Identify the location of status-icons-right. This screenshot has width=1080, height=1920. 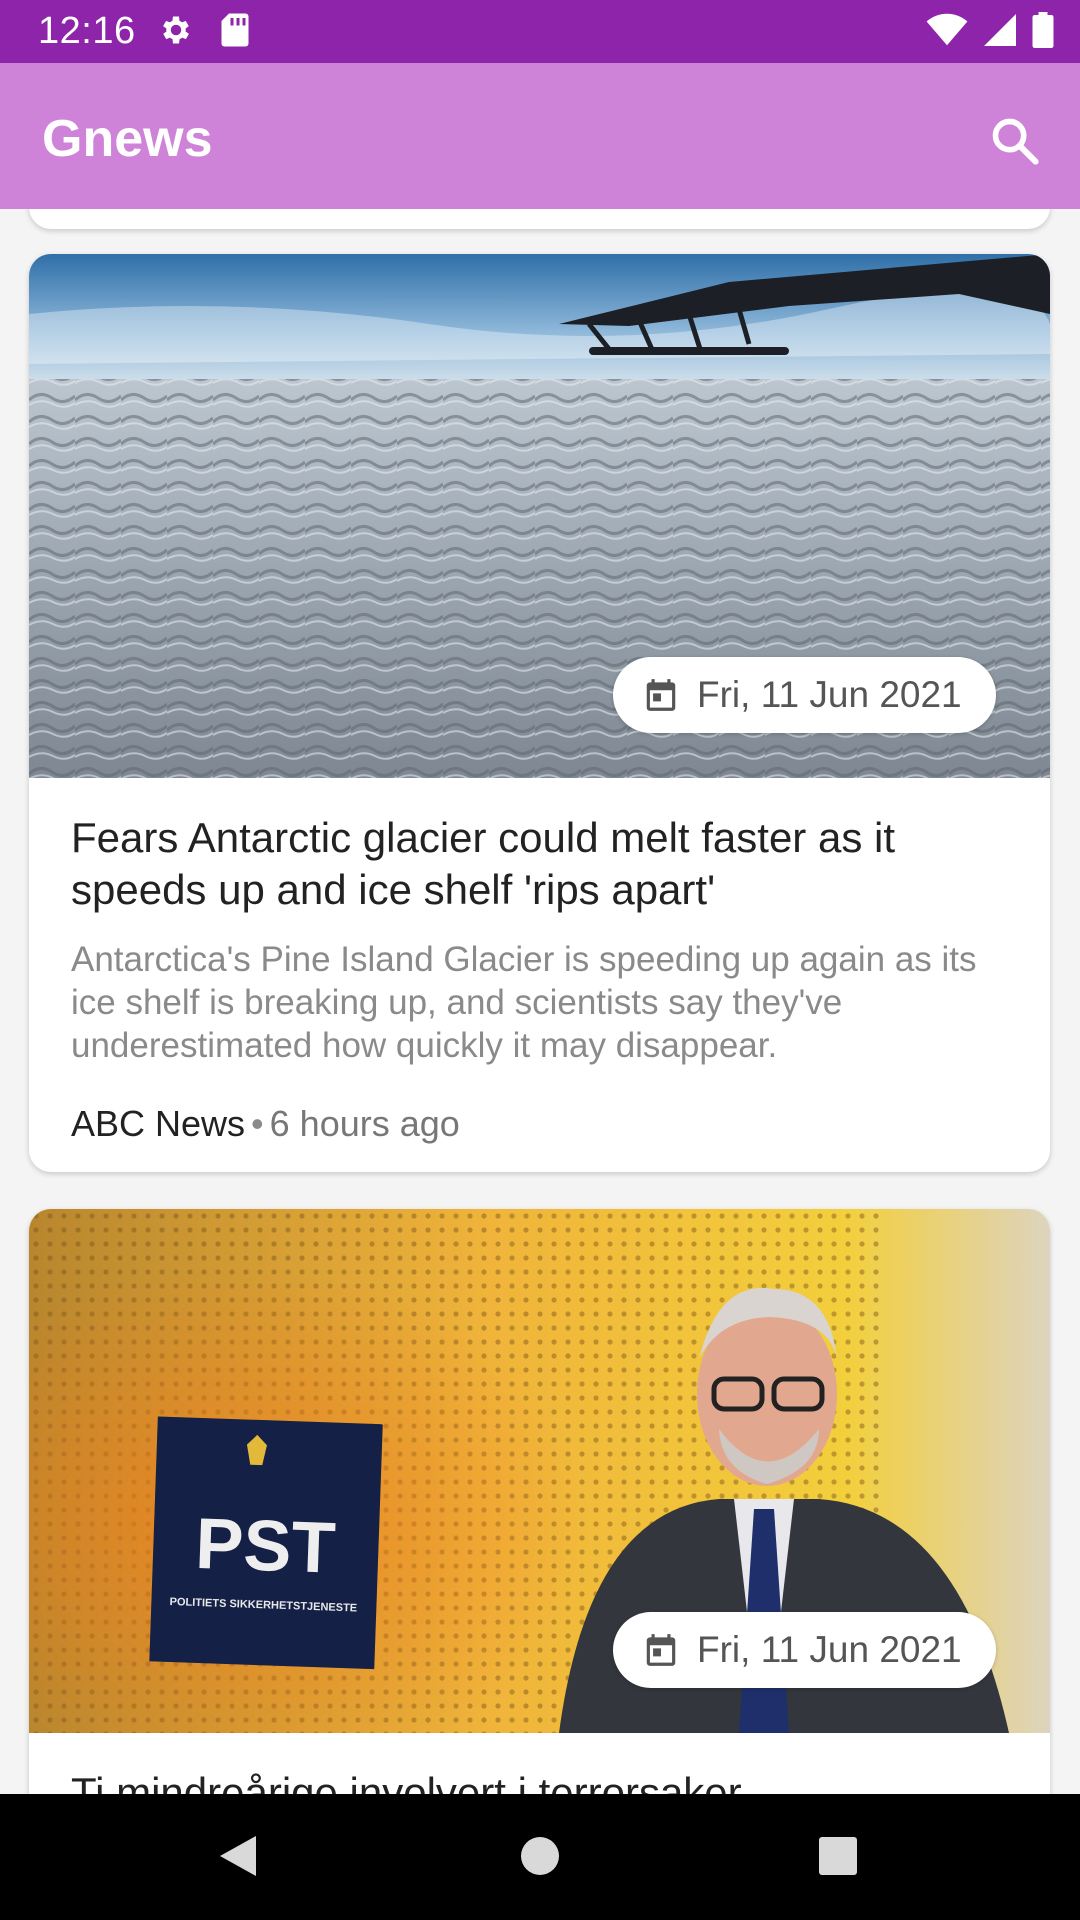
(990, 30).